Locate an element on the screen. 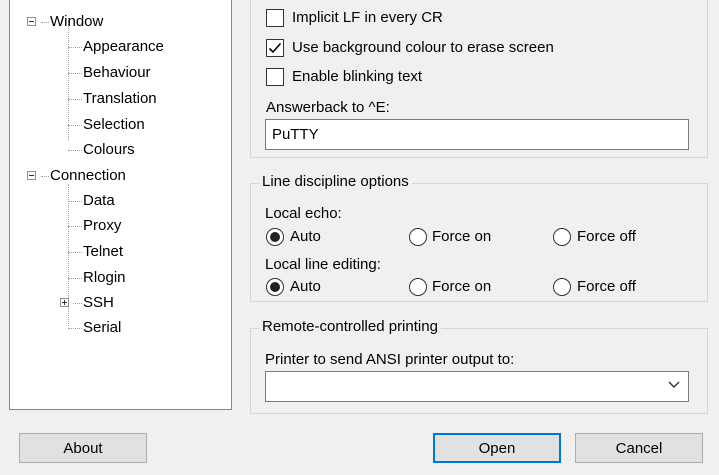 This screenshot has width=719, height=475. local-echo-force-off-label: Force off is located at coordinates (606, 237).